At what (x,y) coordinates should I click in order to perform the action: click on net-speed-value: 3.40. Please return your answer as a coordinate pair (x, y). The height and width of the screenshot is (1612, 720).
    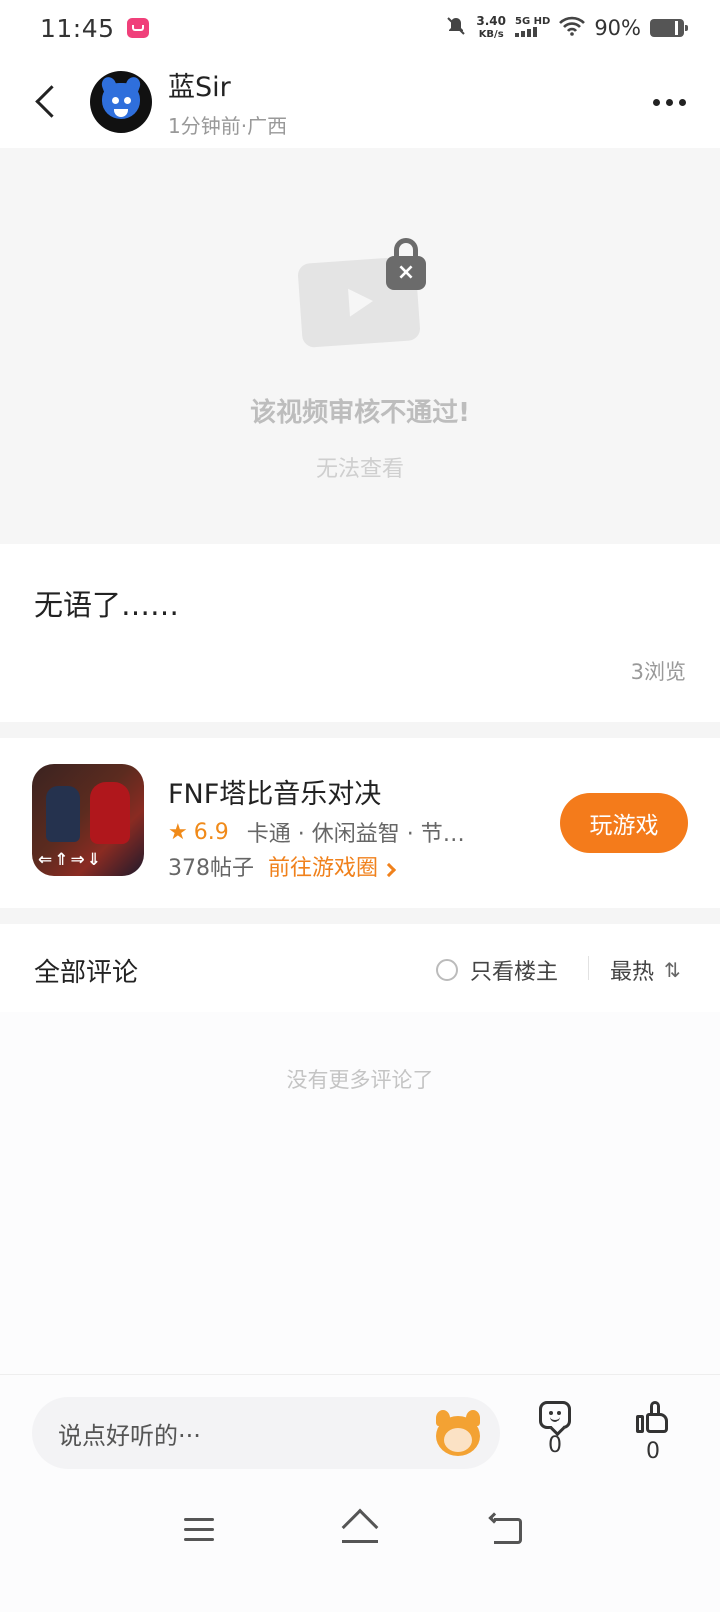
    Looking at the image, I should click on (491, 21).